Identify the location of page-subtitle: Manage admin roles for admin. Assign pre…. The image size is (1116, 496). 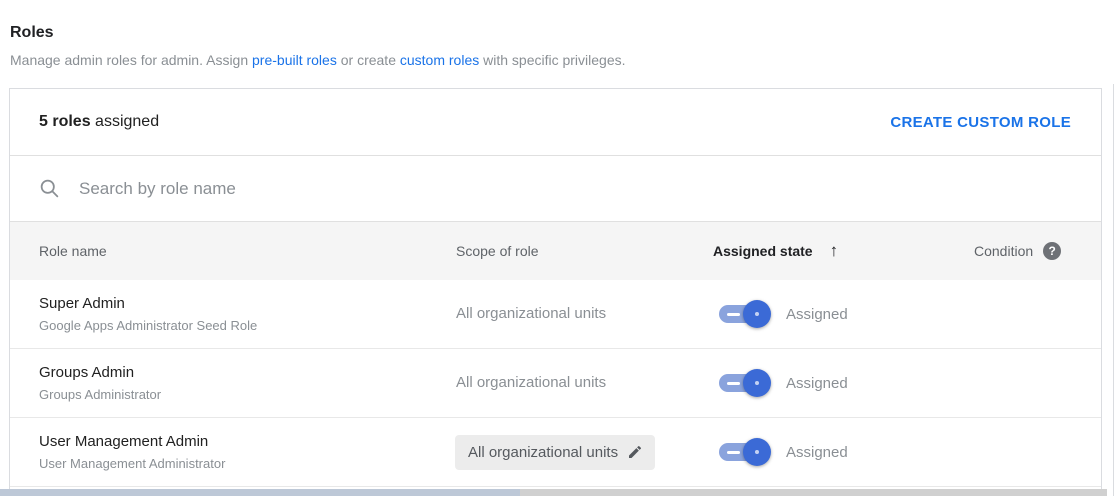
(510, 60).